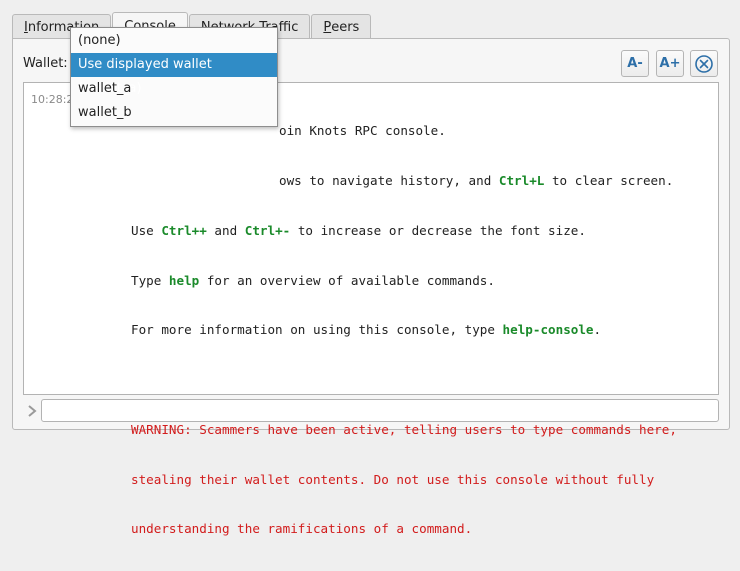  Describe the element at coordinates (45, 63) in the screenshot. I see `wallet-label: Wallet:` at that location.